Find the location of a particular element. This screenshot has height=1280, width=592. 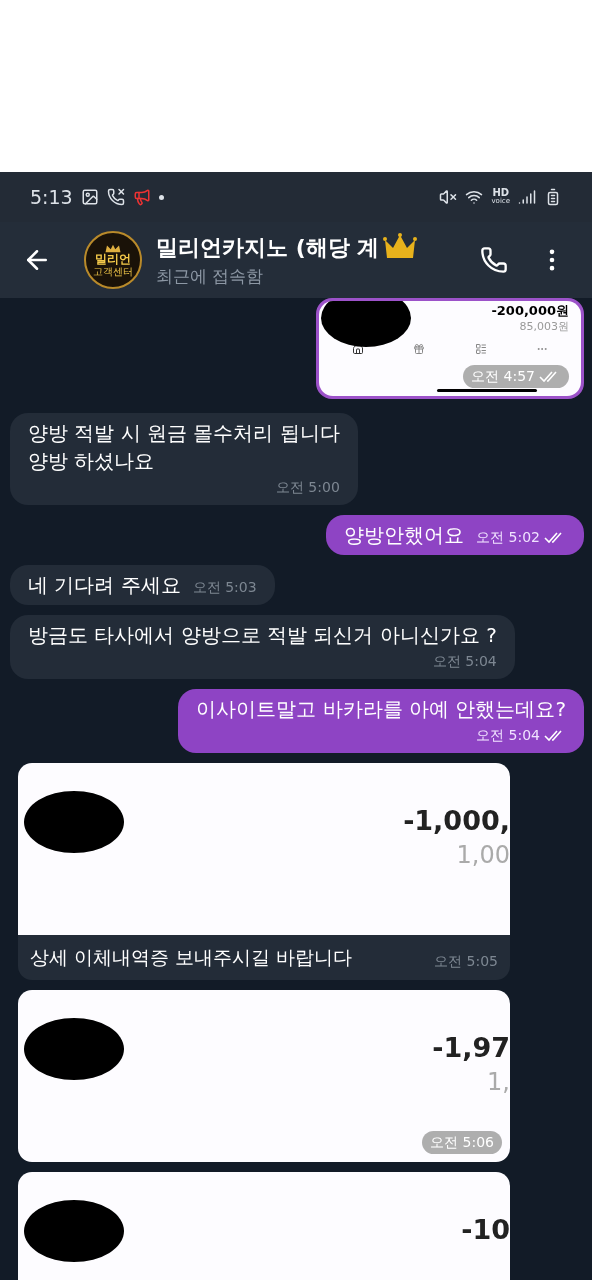

message-time: 오전 5:02 is located at coordinates (508, 537).